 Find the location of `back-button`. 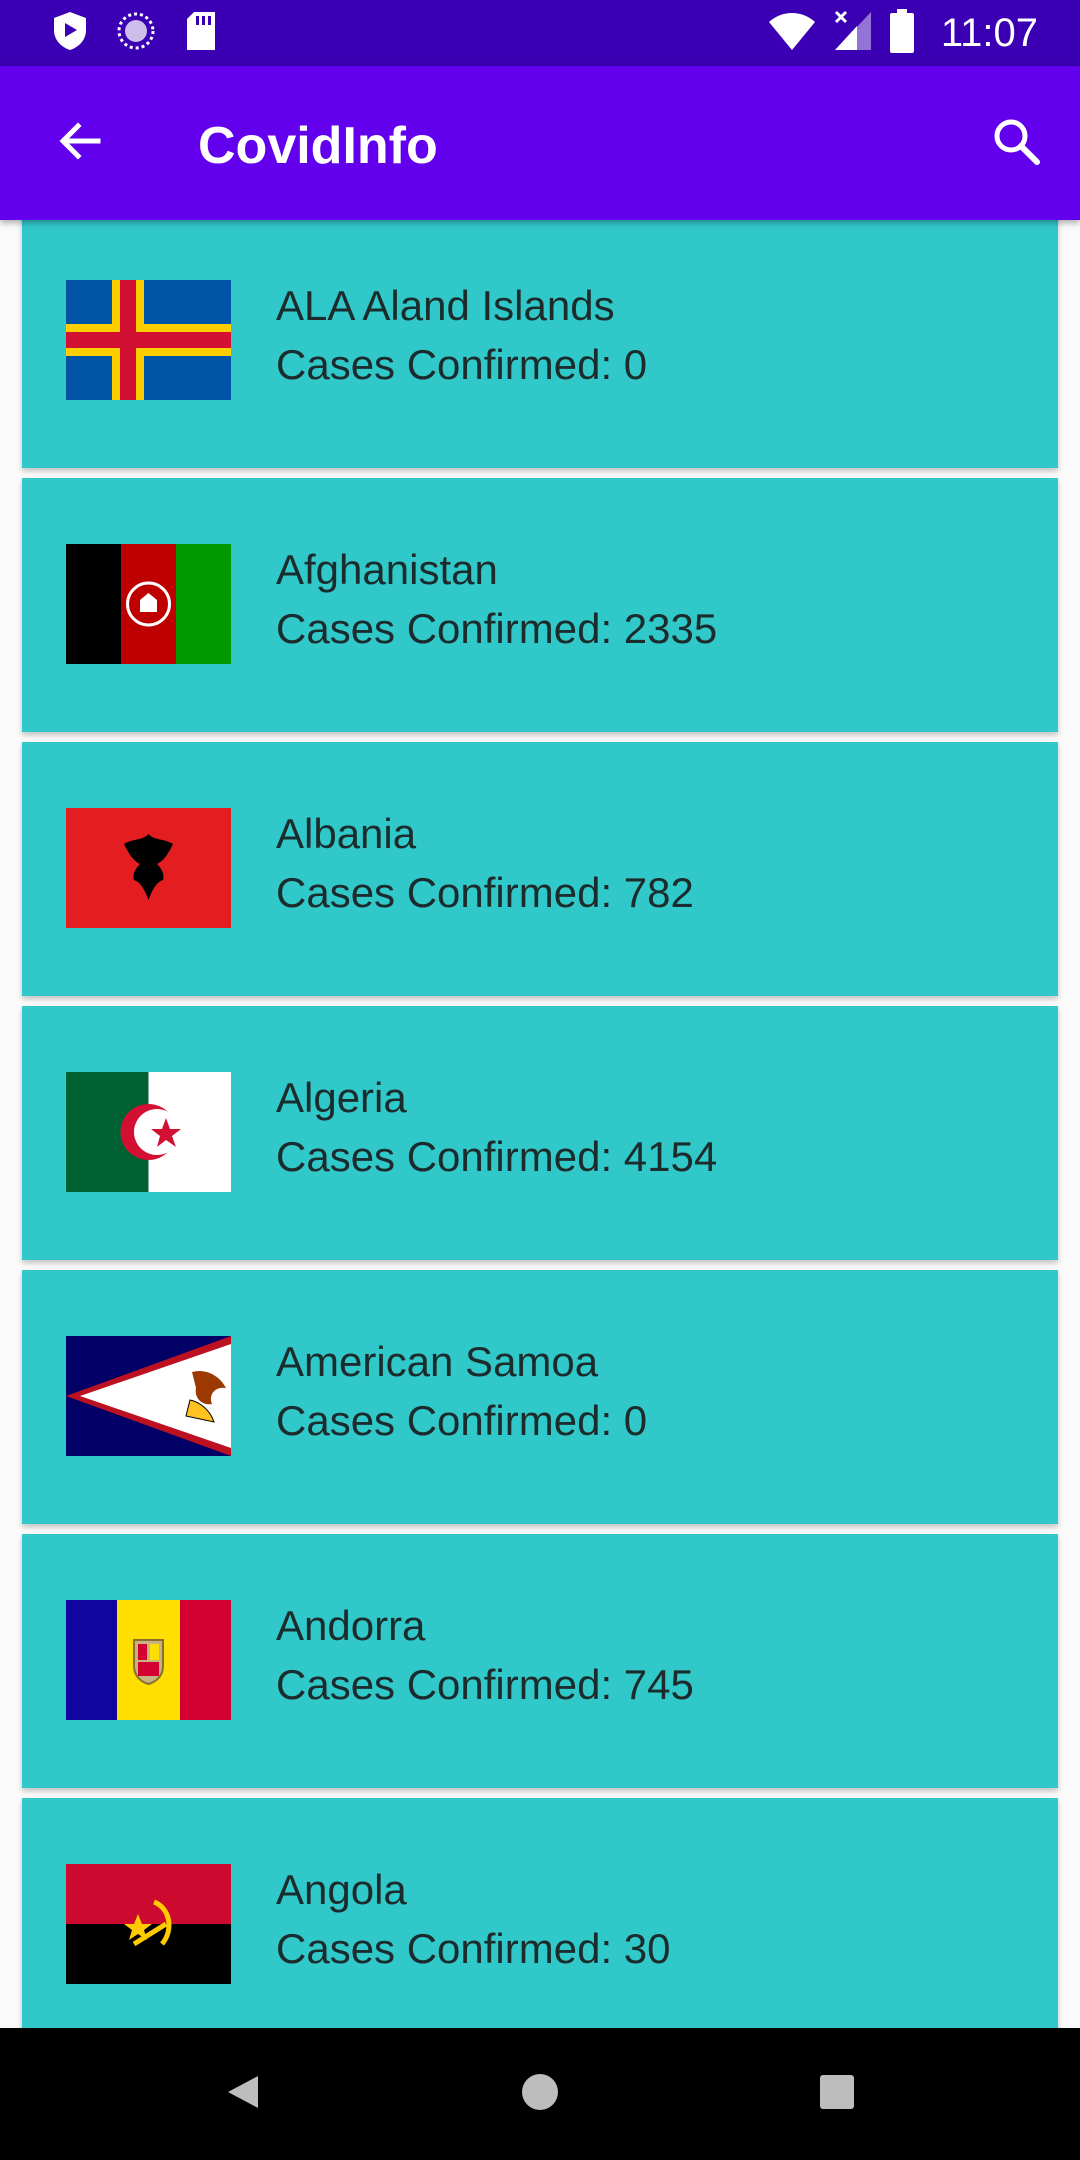

back-button is located at coordinates (80, 143).